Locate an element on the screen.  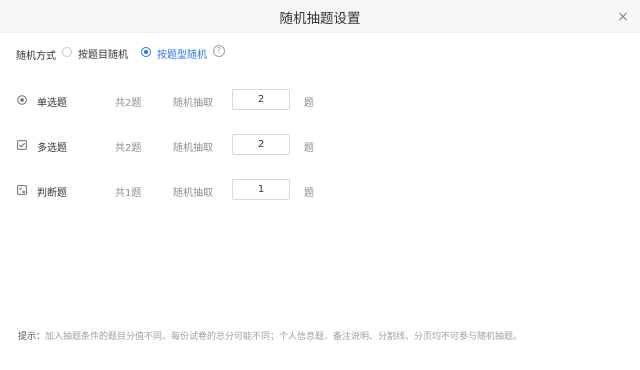
draw-count-input-judge is located at coordinates (261, 189).